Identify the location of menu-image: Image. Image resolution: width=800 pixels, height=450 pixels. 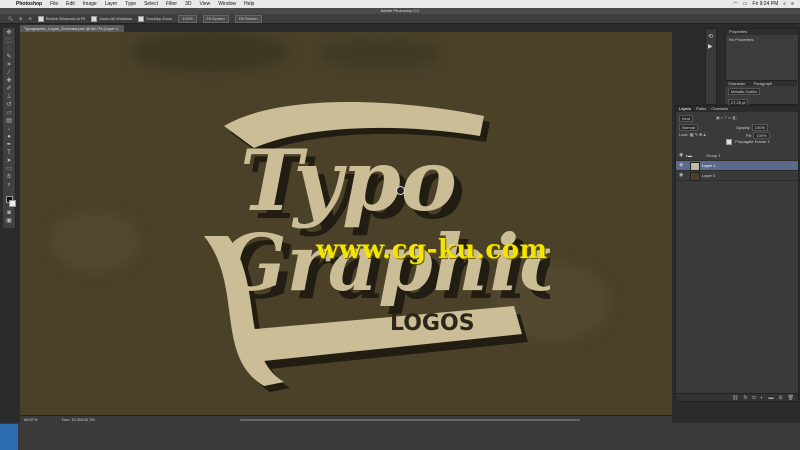
(90, 4).